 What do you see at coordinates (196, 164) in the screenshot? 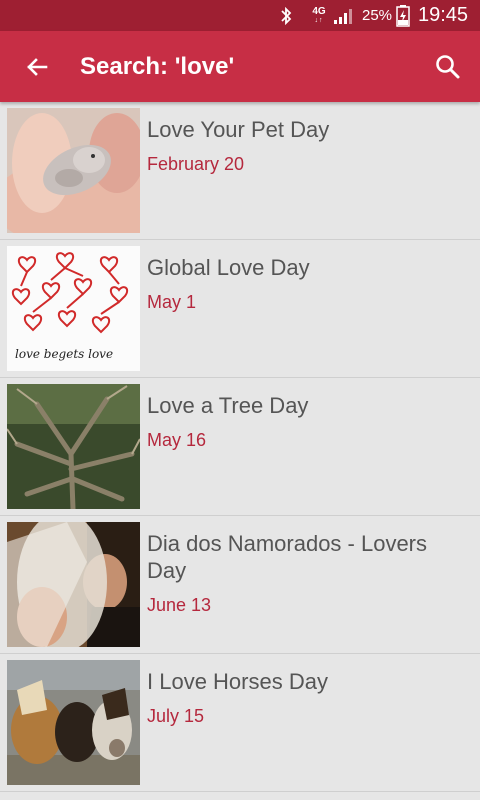
I see `event-date: February 20` at bounding box center [196, 164].